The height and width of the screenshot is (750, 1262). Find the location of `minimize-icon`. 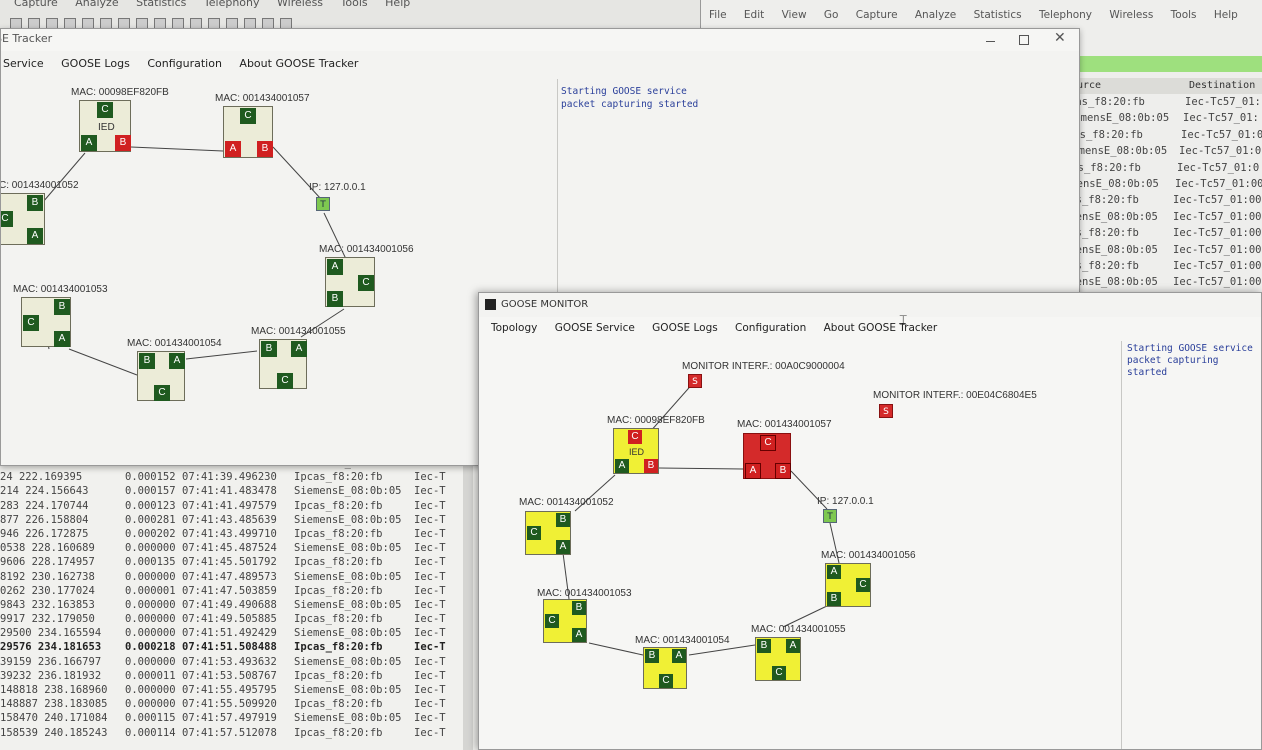

minimize-icon is located at coordinates (990, 41).